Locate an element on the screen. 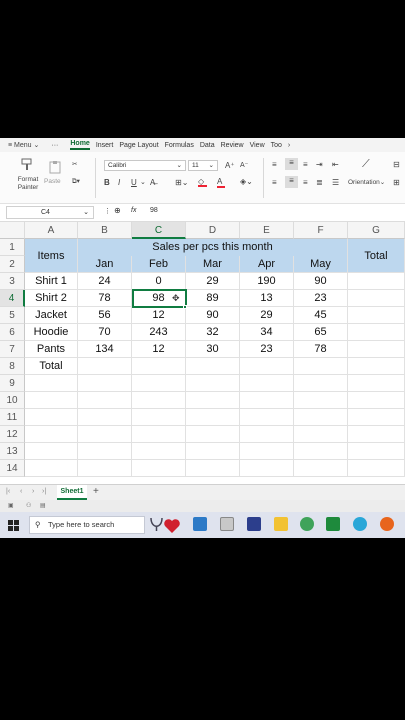 Image resolution: width=405 pixels, height=720 pixels. align-middle-icon: ≡ is located at coordinates (291, 164).